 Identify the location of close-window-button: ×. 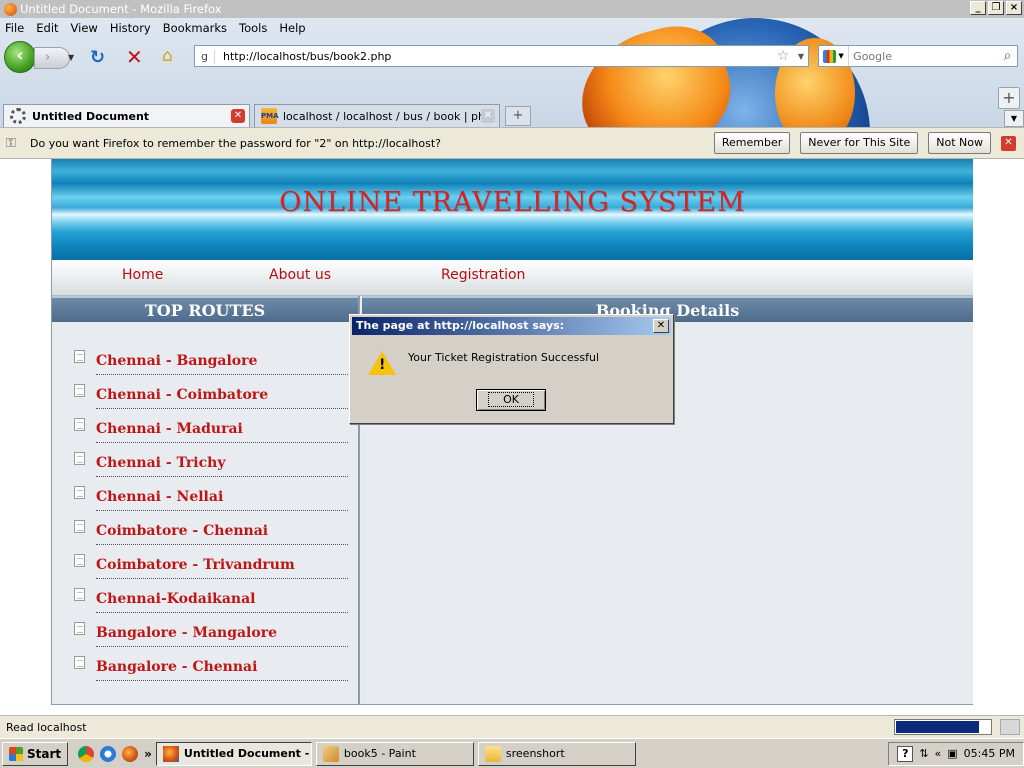
(1014, 8).